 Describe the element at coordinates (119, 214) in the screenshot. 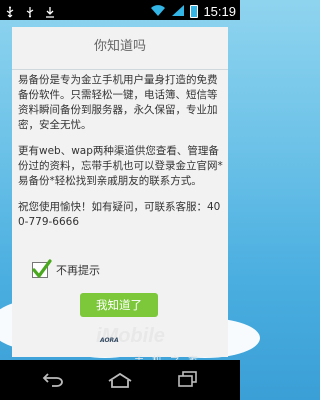

I see `dialog-paragraph: 祝您使用愉快！如有疑问，可联系客服：400-779-6666` at that location.